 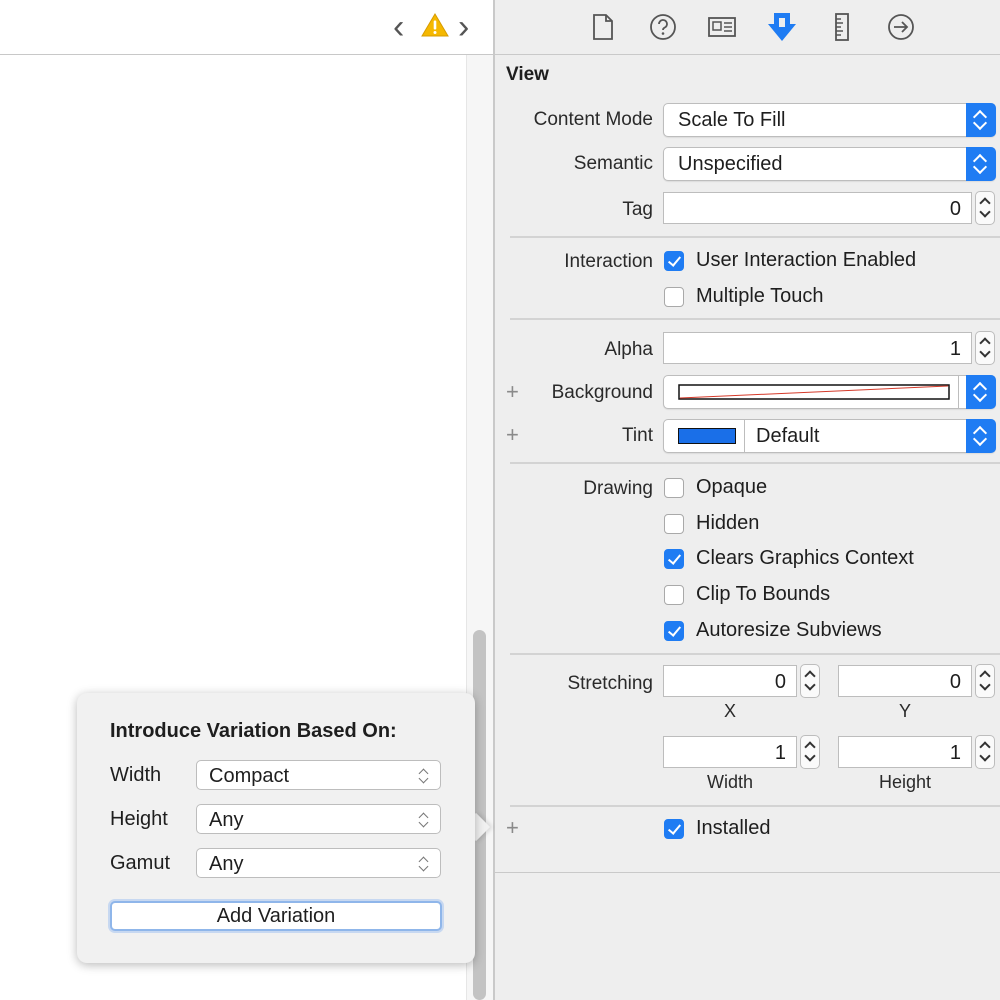 What do you see at coordinates (729, 711) in the screenshot?
I see `stretching-x-caption: X` at bounding box center [729, 711].